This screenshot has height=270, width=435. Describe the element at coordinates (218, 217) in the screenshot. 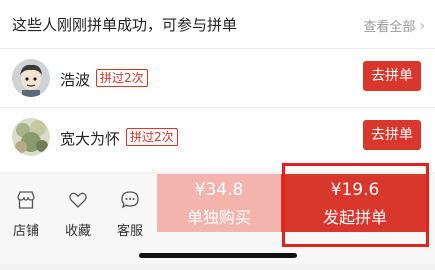

I see `solo-label: 单独购买` at that location.